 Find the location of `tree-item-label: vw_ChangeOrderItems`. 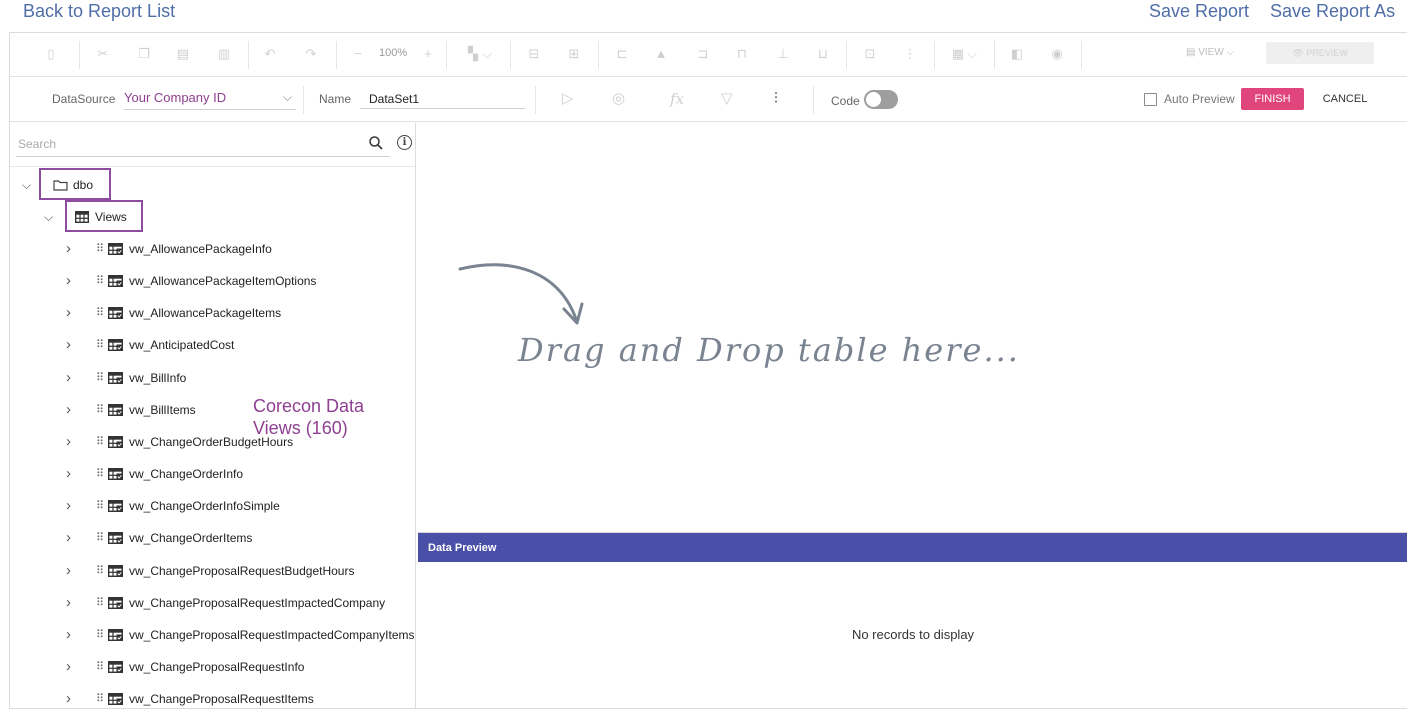

tree-item-label: vw_ChangeOrderItems is located at coordinates (191, 538).